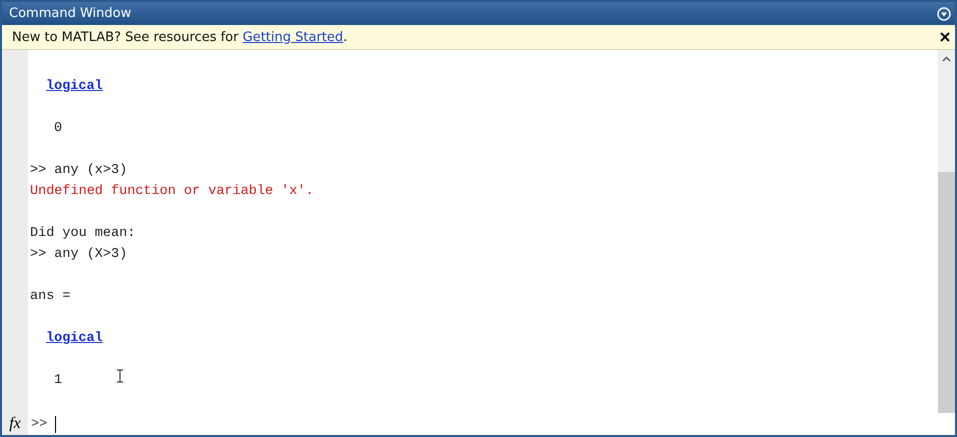 This screenshot has width=957, height=437. Describe the element at coordinates (944, 13) in the screenshot. I see `menu-dropdown-icon` at that location.